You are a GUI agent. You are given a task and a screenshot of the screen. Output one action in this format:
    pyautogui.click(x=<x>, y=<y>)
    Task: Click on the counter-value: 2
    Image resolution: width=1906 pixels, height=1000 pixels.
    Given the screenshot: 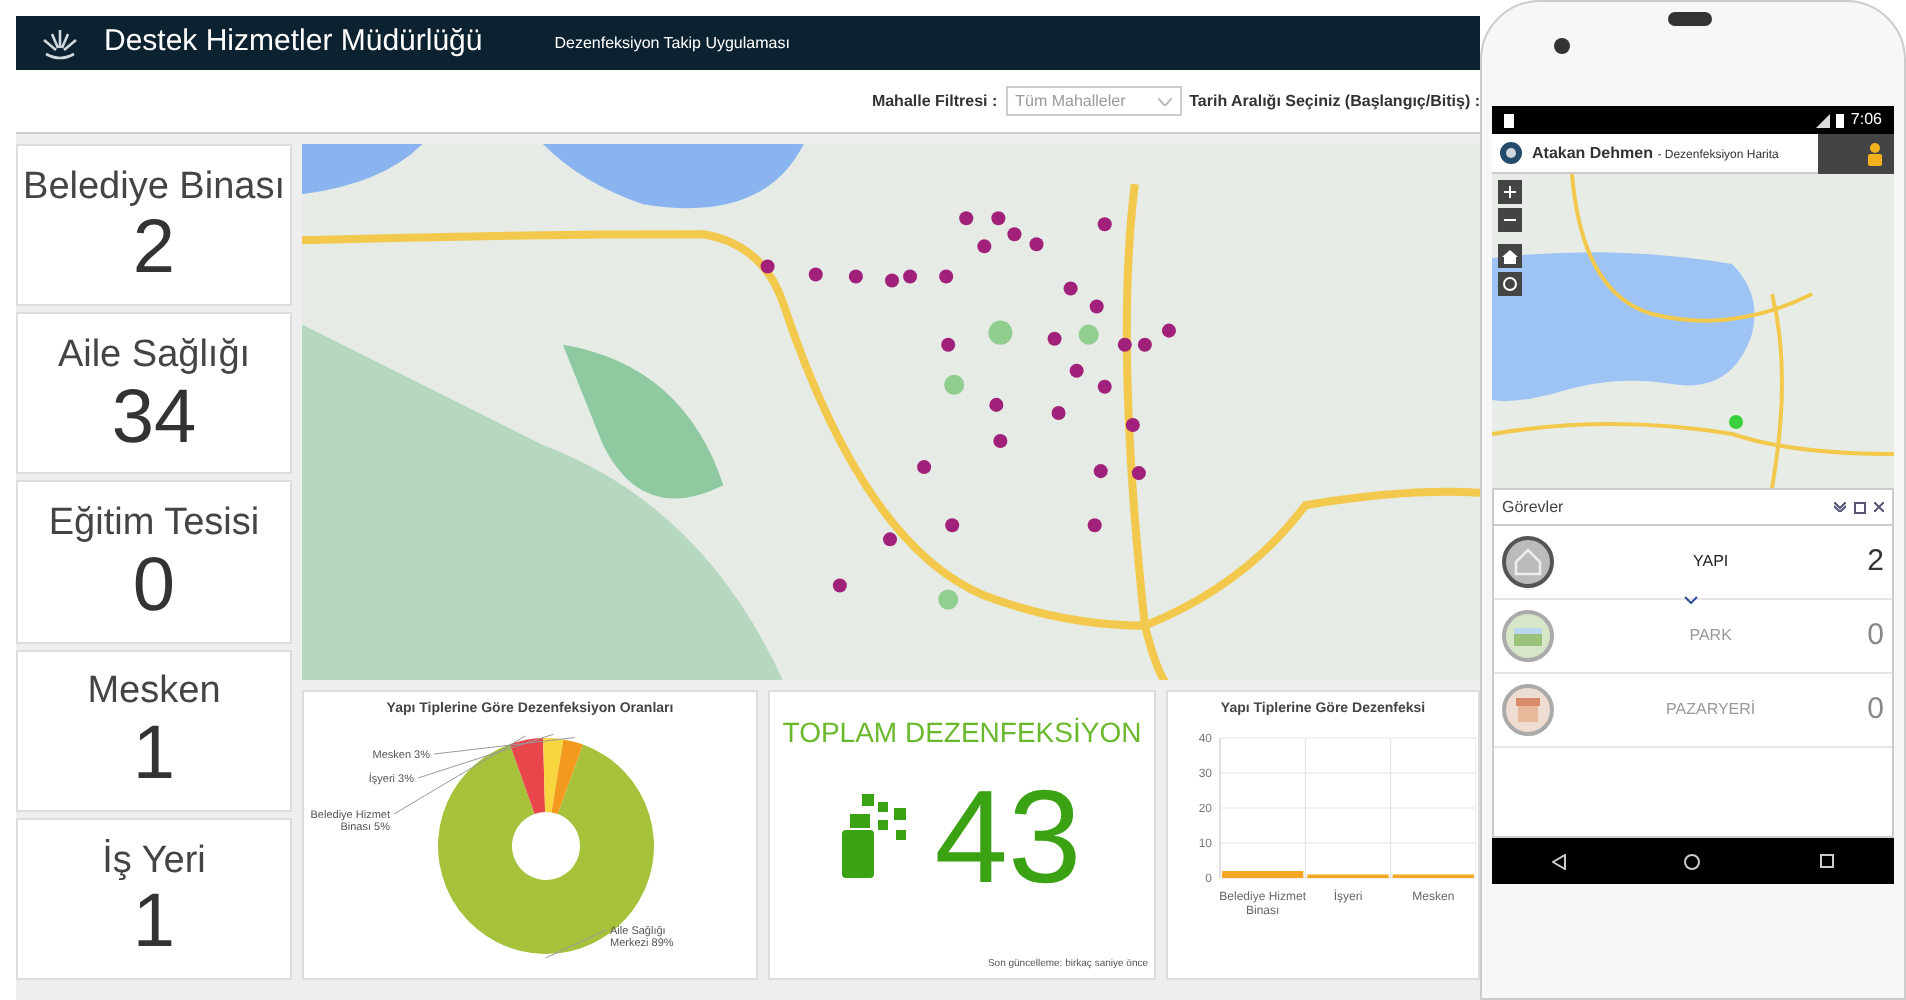 What is the action you would take?
    pyautogui.click(x=154, y=248)
    